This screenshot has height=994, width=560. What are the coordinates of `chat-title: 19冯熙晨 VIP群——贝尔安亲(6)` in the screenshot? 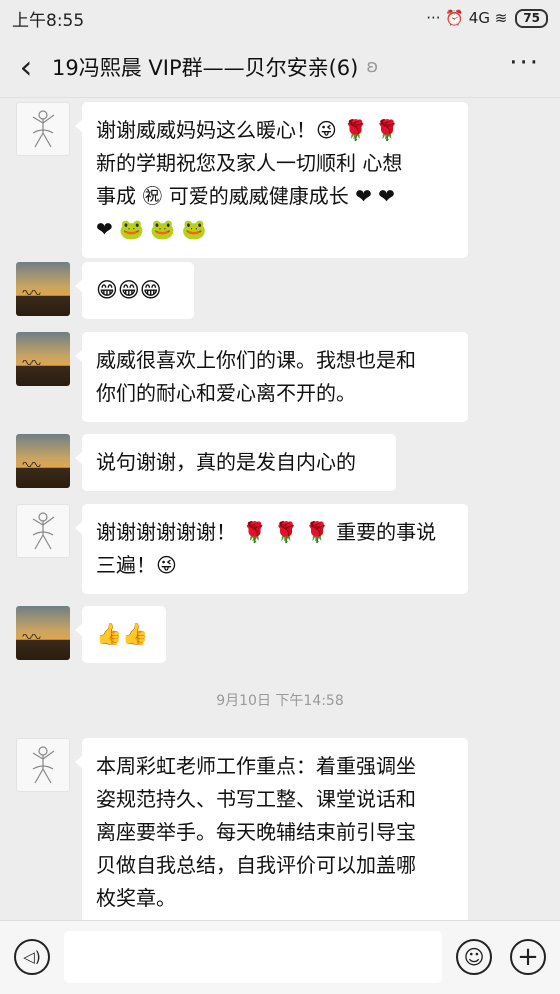 It's located at (205, 67).